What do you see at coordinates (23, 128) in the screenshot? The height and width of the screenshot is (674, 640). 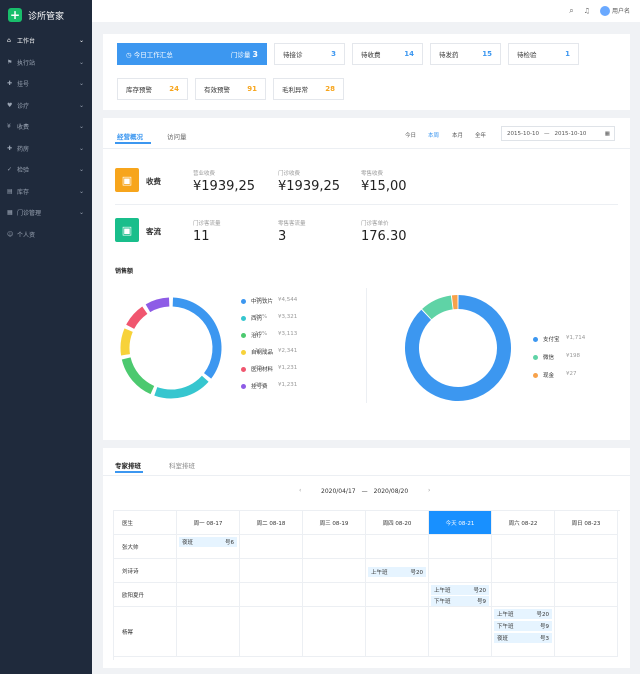 I see `sidebar-item-label: 收费` at bounding box center [23, 128].